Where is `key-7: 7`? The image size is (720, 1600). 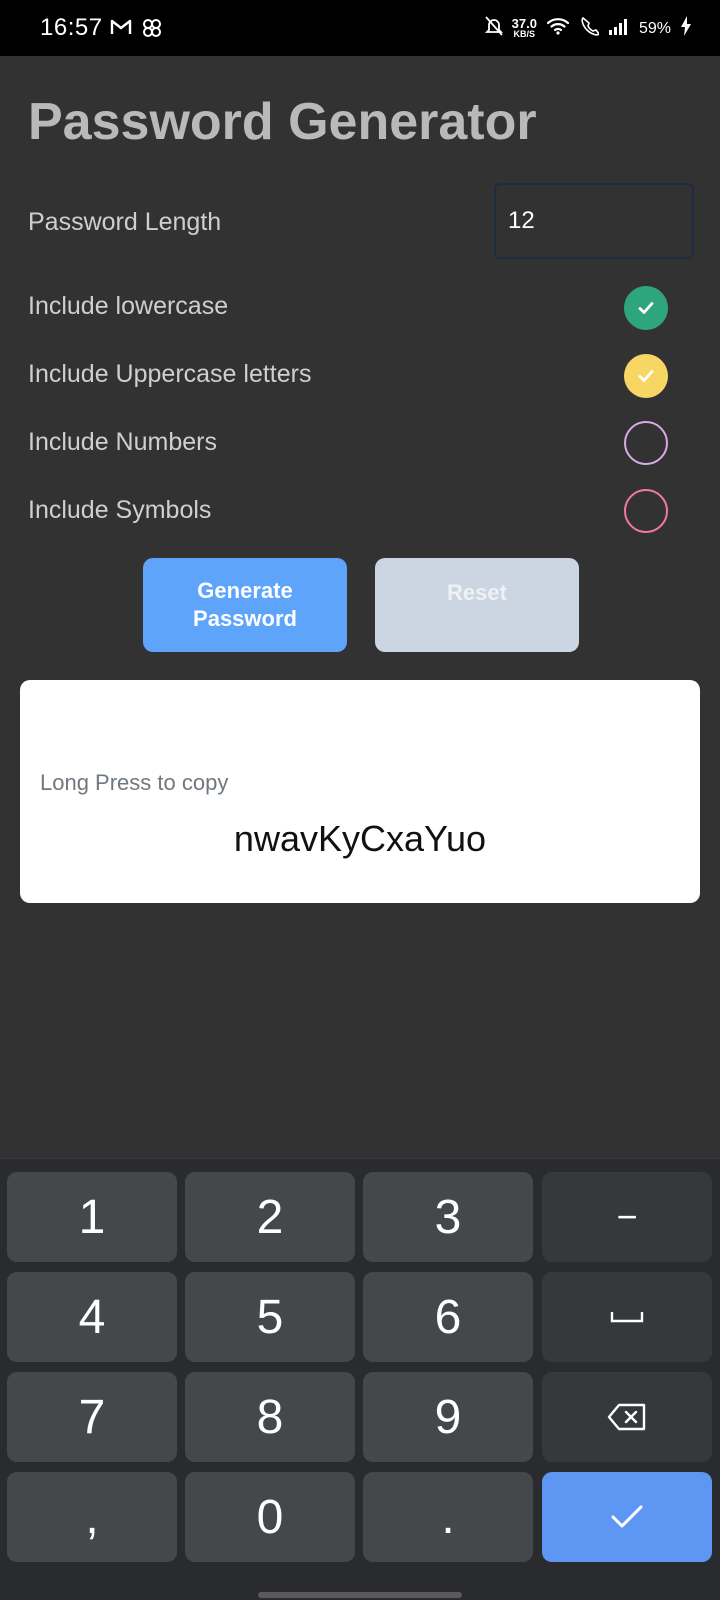 key-7: 7 is located at coordinates (92, 1417).